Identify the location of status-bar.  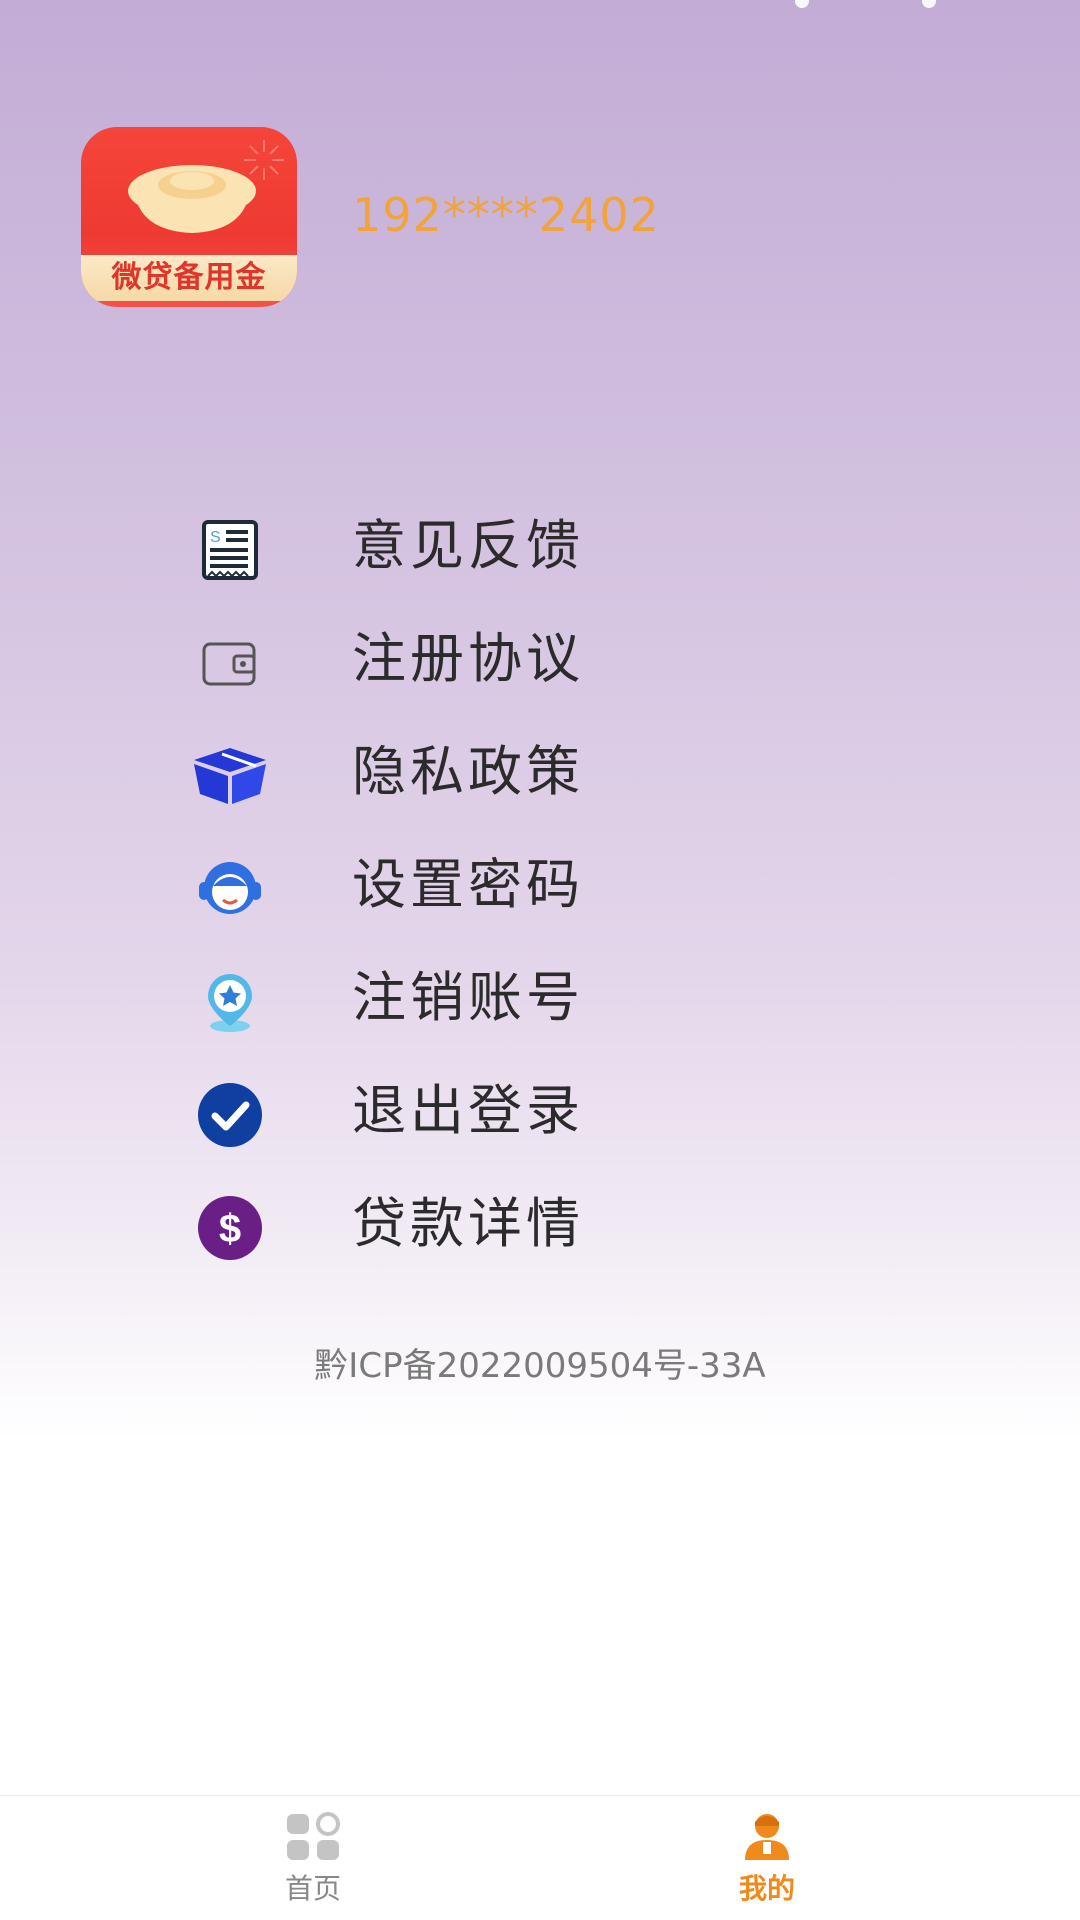
(540, 6).